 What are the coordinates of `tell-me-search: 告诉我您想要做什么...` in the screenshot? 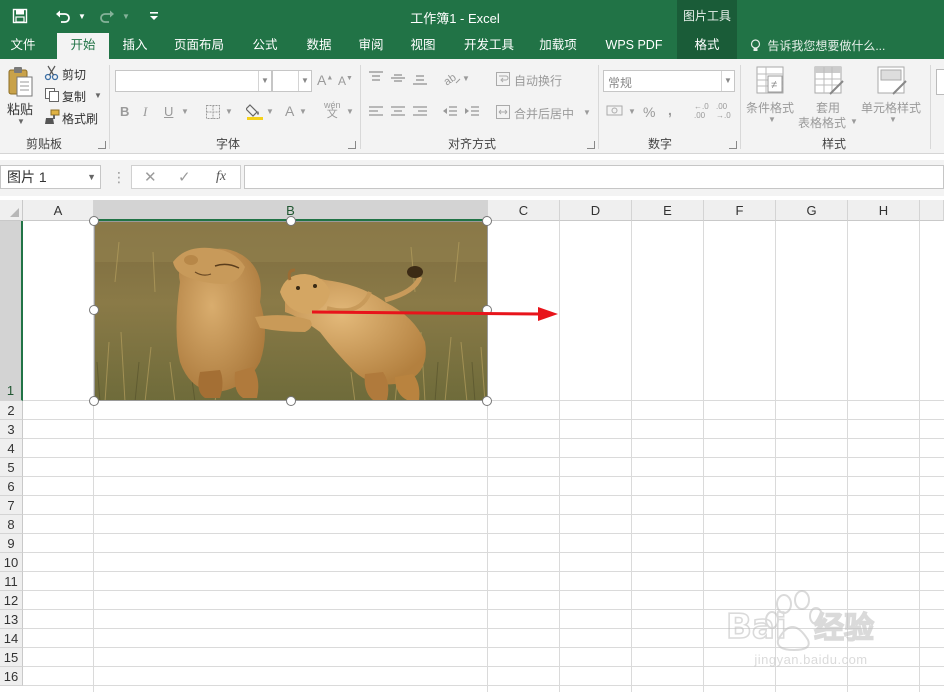 It's located at (817, 45).